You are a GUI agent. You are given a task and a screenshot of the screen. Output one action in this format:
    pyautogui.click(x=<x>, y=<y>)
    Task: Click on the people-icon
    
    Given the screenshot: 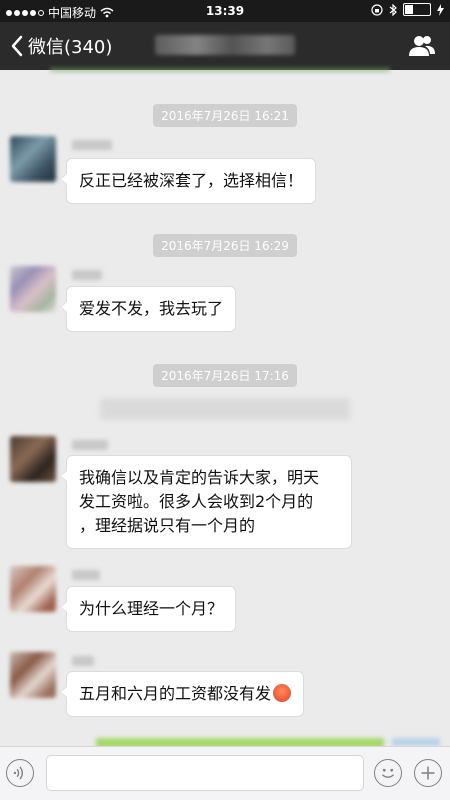 What is the action you would take?
    pyautogui.click(x=422, y=46)
    